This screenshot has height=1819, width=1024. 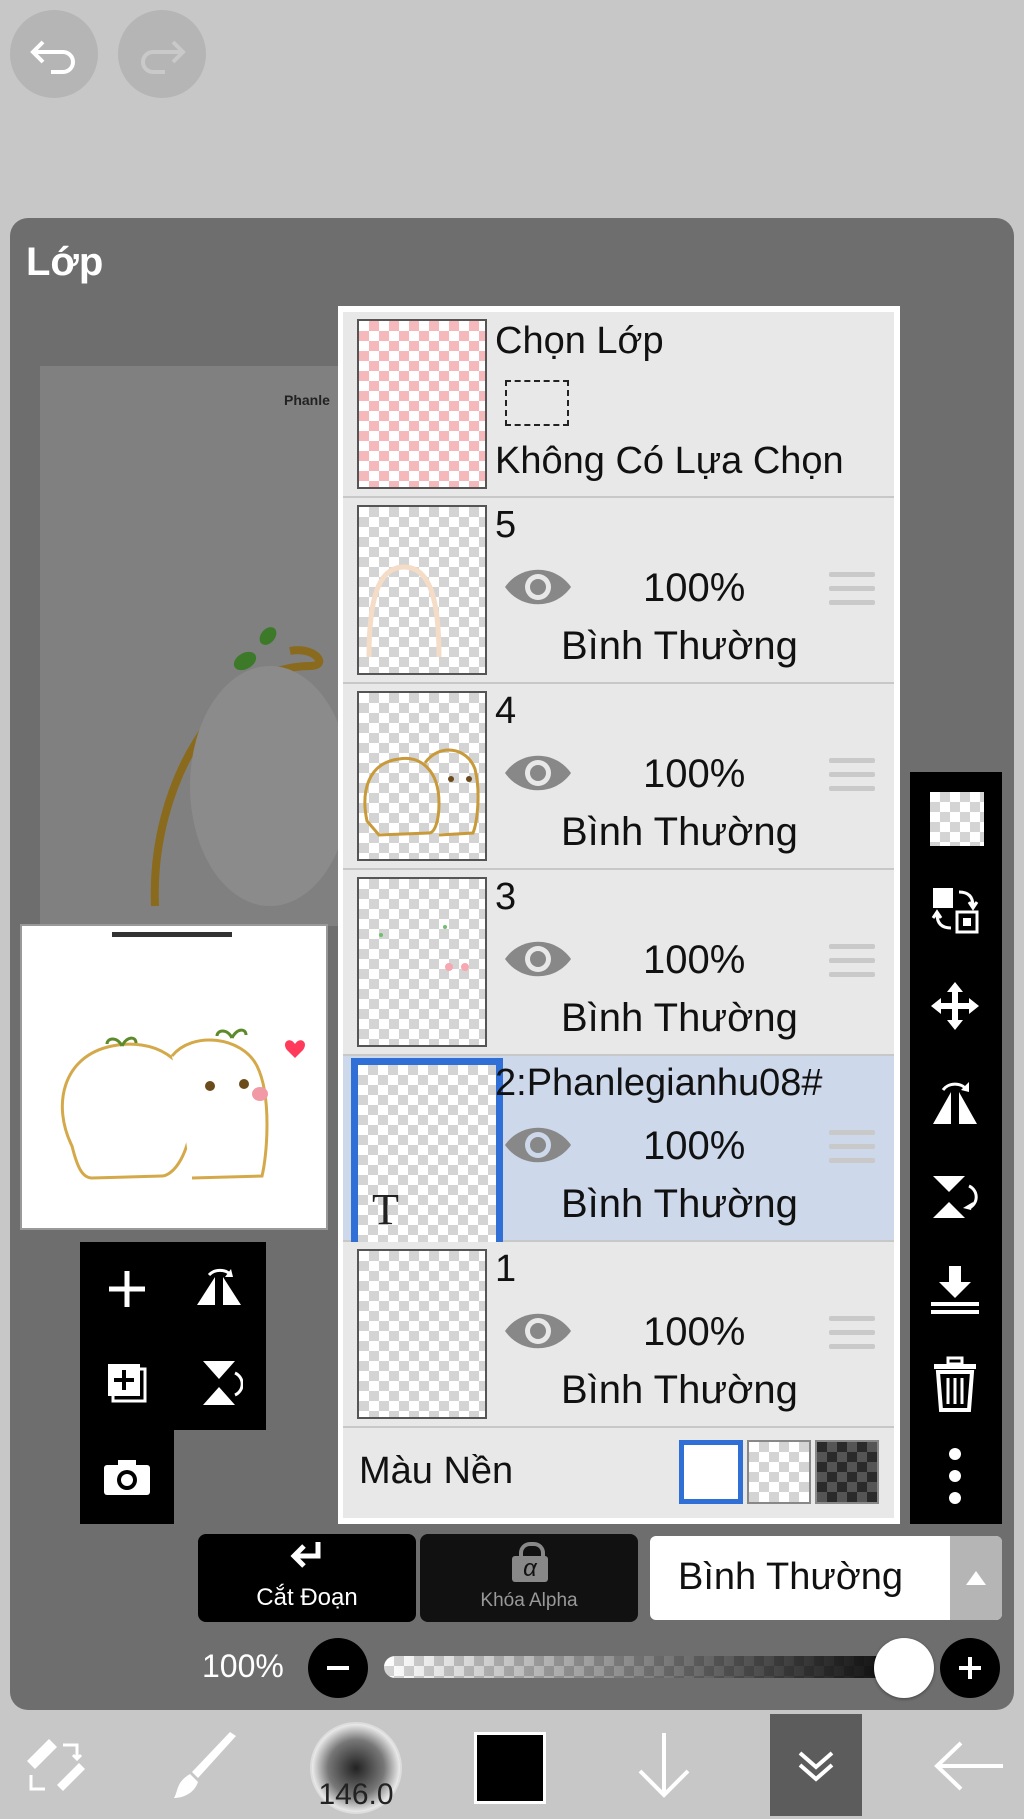 What do you see at coordinates (659, 1083) in the screenshot?
I see `layer-name: 2:Phanlegianhu08#` at bounding box center [659, 1083].